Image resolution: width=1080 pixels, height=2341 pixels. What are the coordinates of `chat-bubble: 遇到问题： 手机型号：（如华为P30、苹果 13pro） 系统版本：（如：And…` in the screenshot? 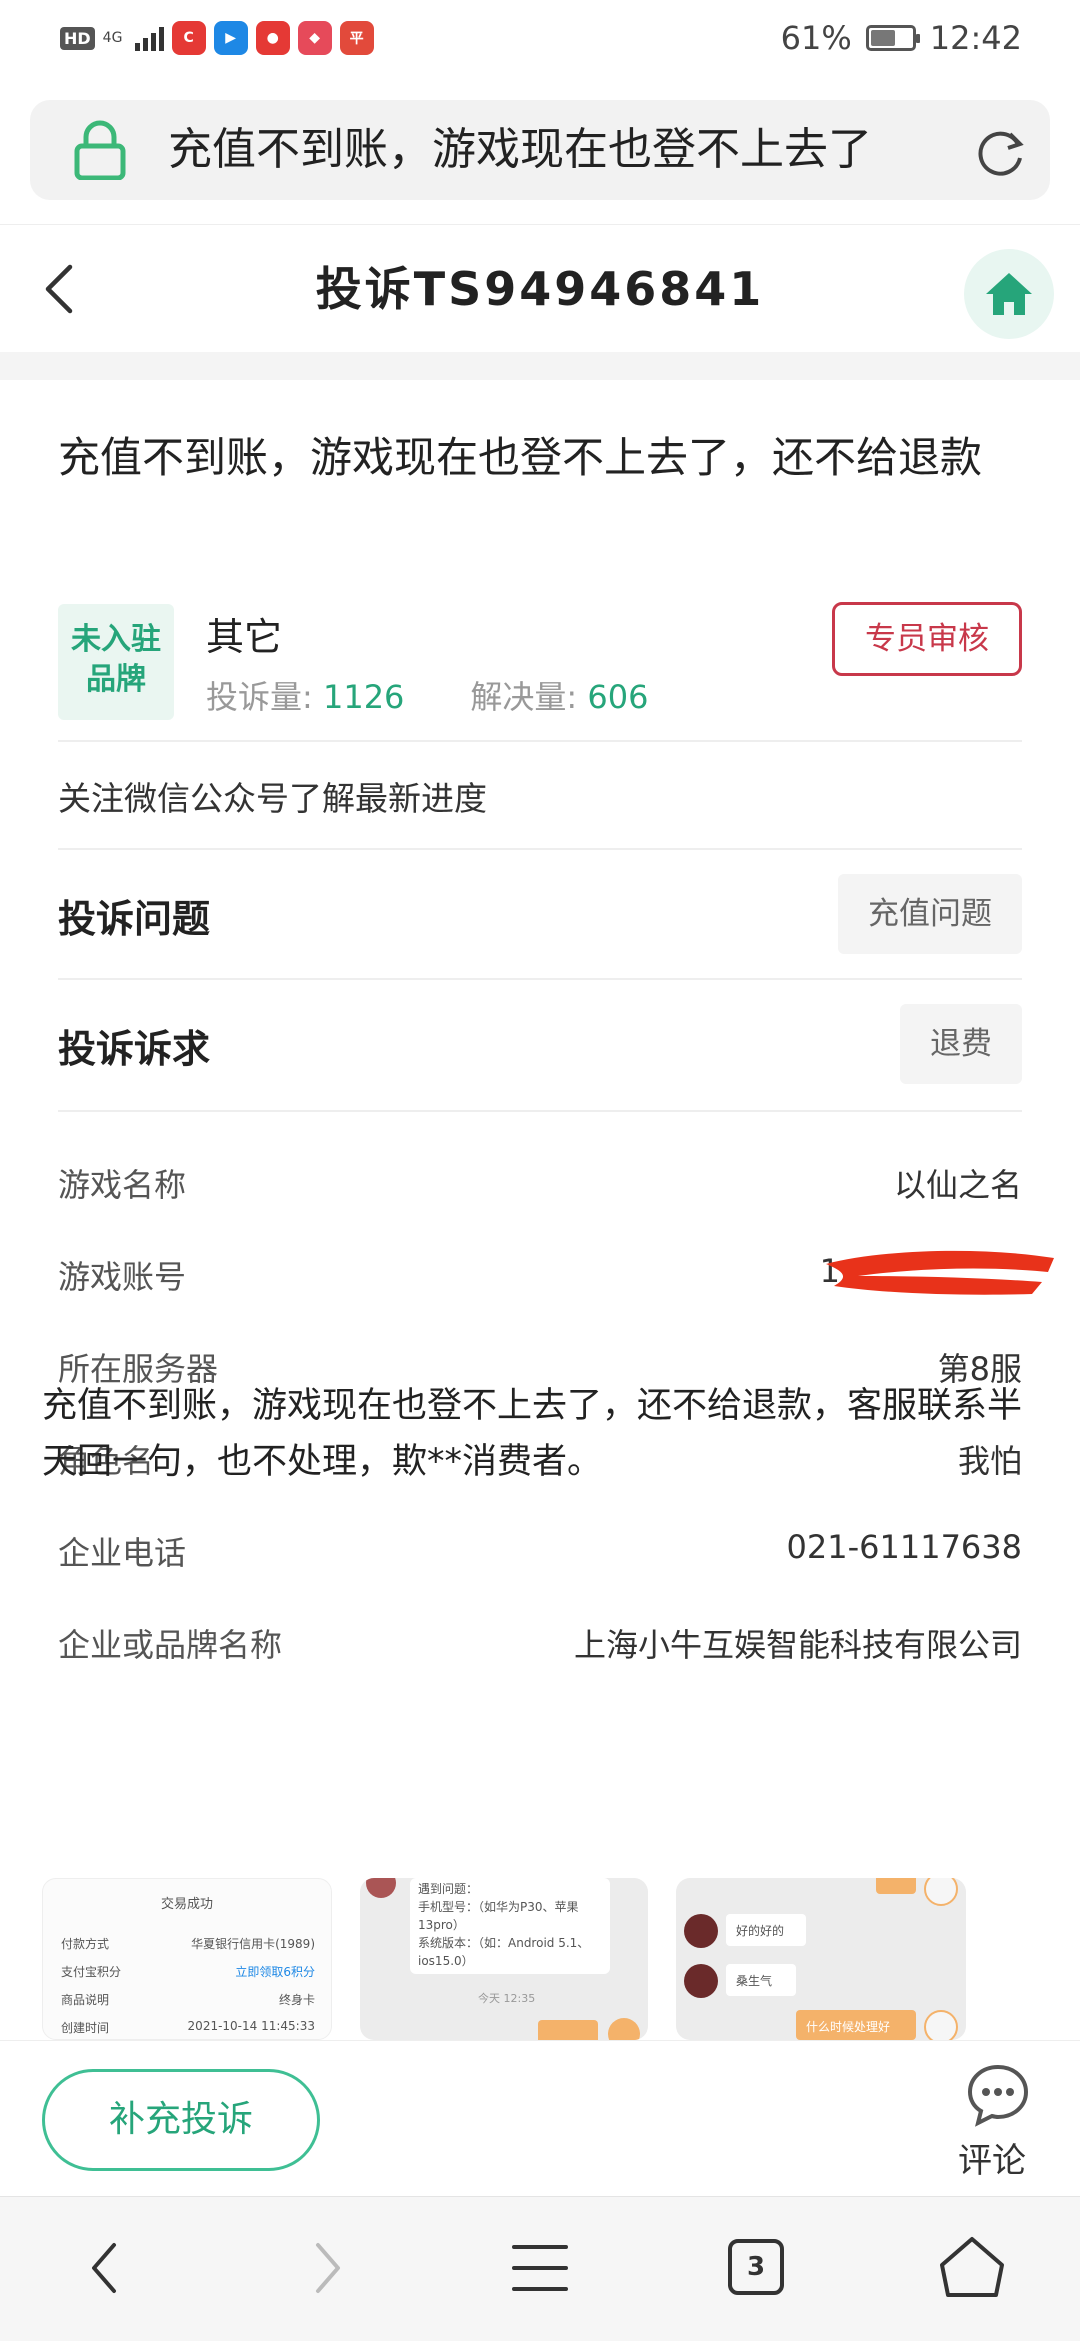 It's located at (510, 1926).